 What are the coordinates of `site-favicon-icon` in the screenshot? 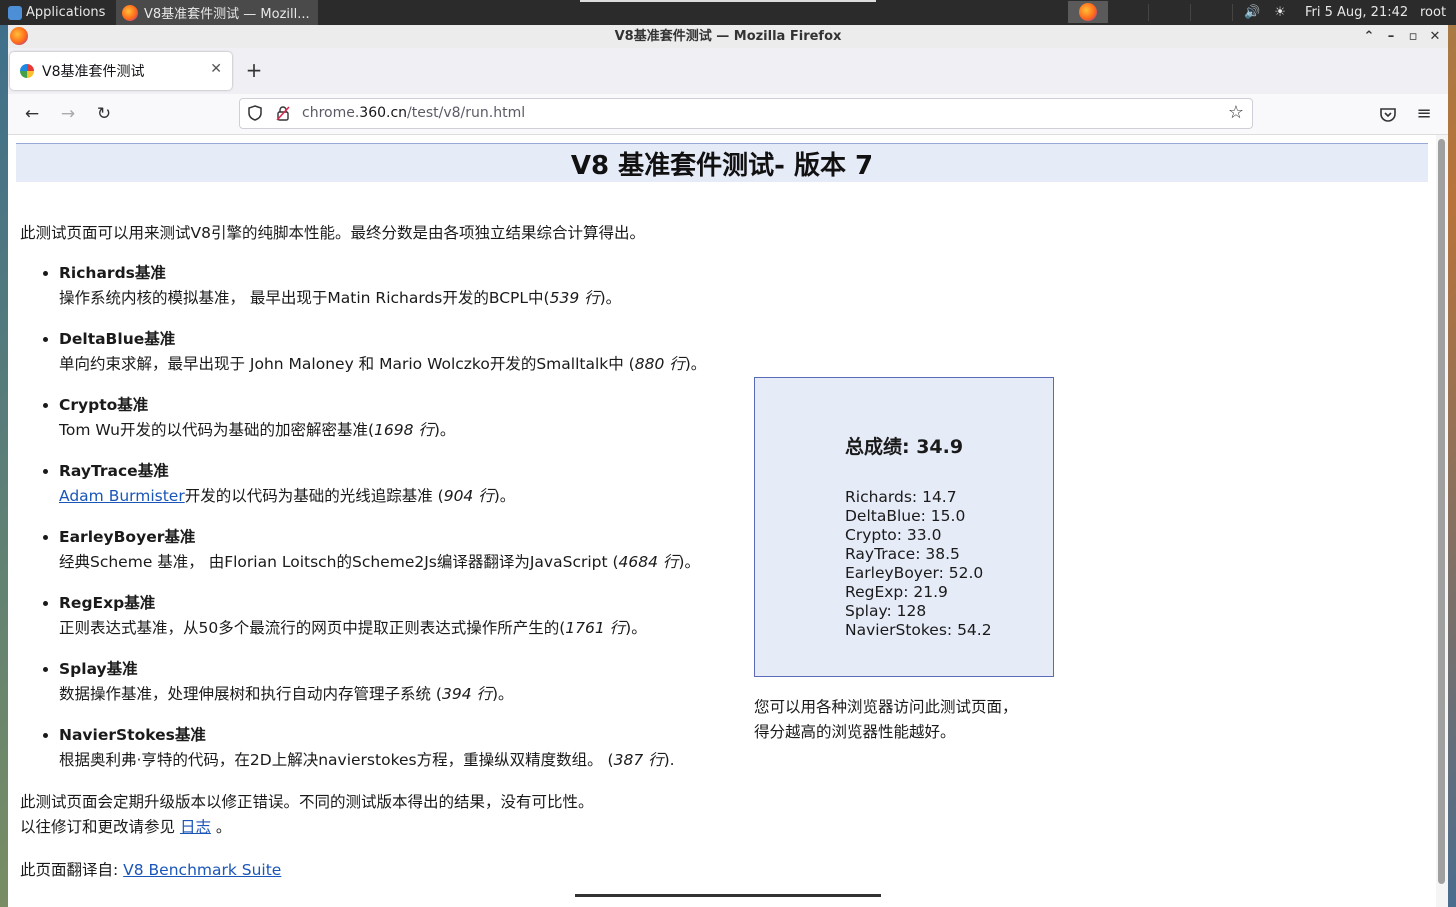 It's located at (27, 71).